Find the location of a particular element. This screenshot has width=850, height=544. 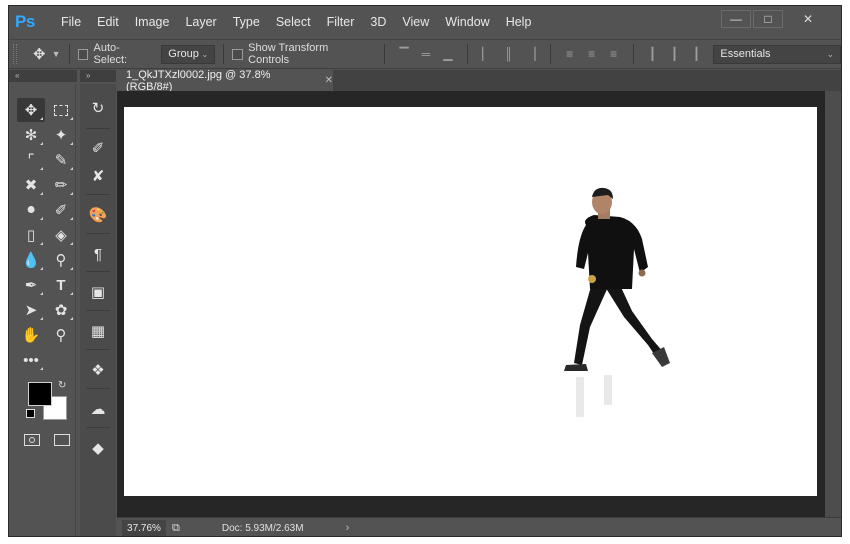

menu-image: Image is located at coordinates (152, 22).